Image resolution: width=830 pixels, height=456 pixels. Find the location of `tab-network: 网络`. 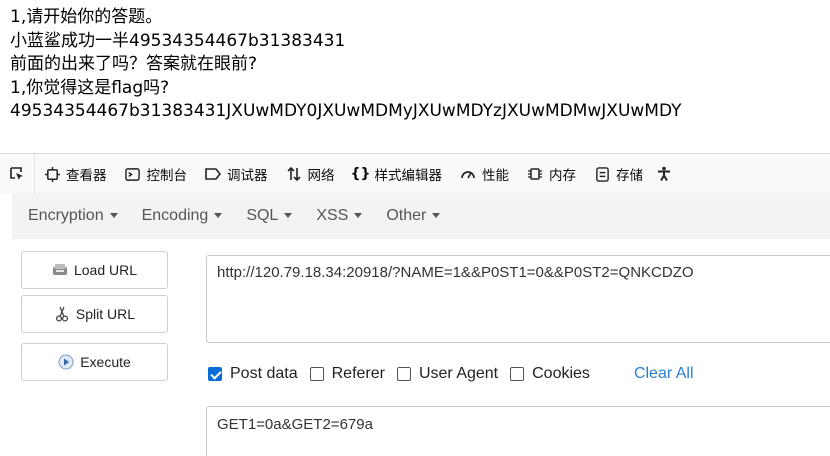

tab-network: 网络 is located at coordinates (310, 174).